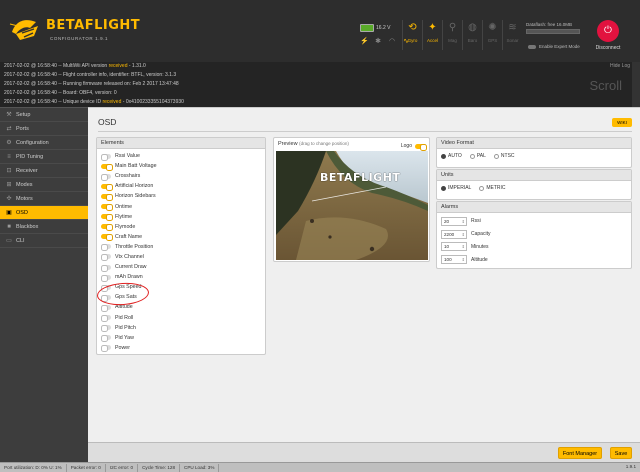  Describe the element at coordinates (181, 318) in the screenshot. I see `element-pid-roll: Pid Roll` at that location.